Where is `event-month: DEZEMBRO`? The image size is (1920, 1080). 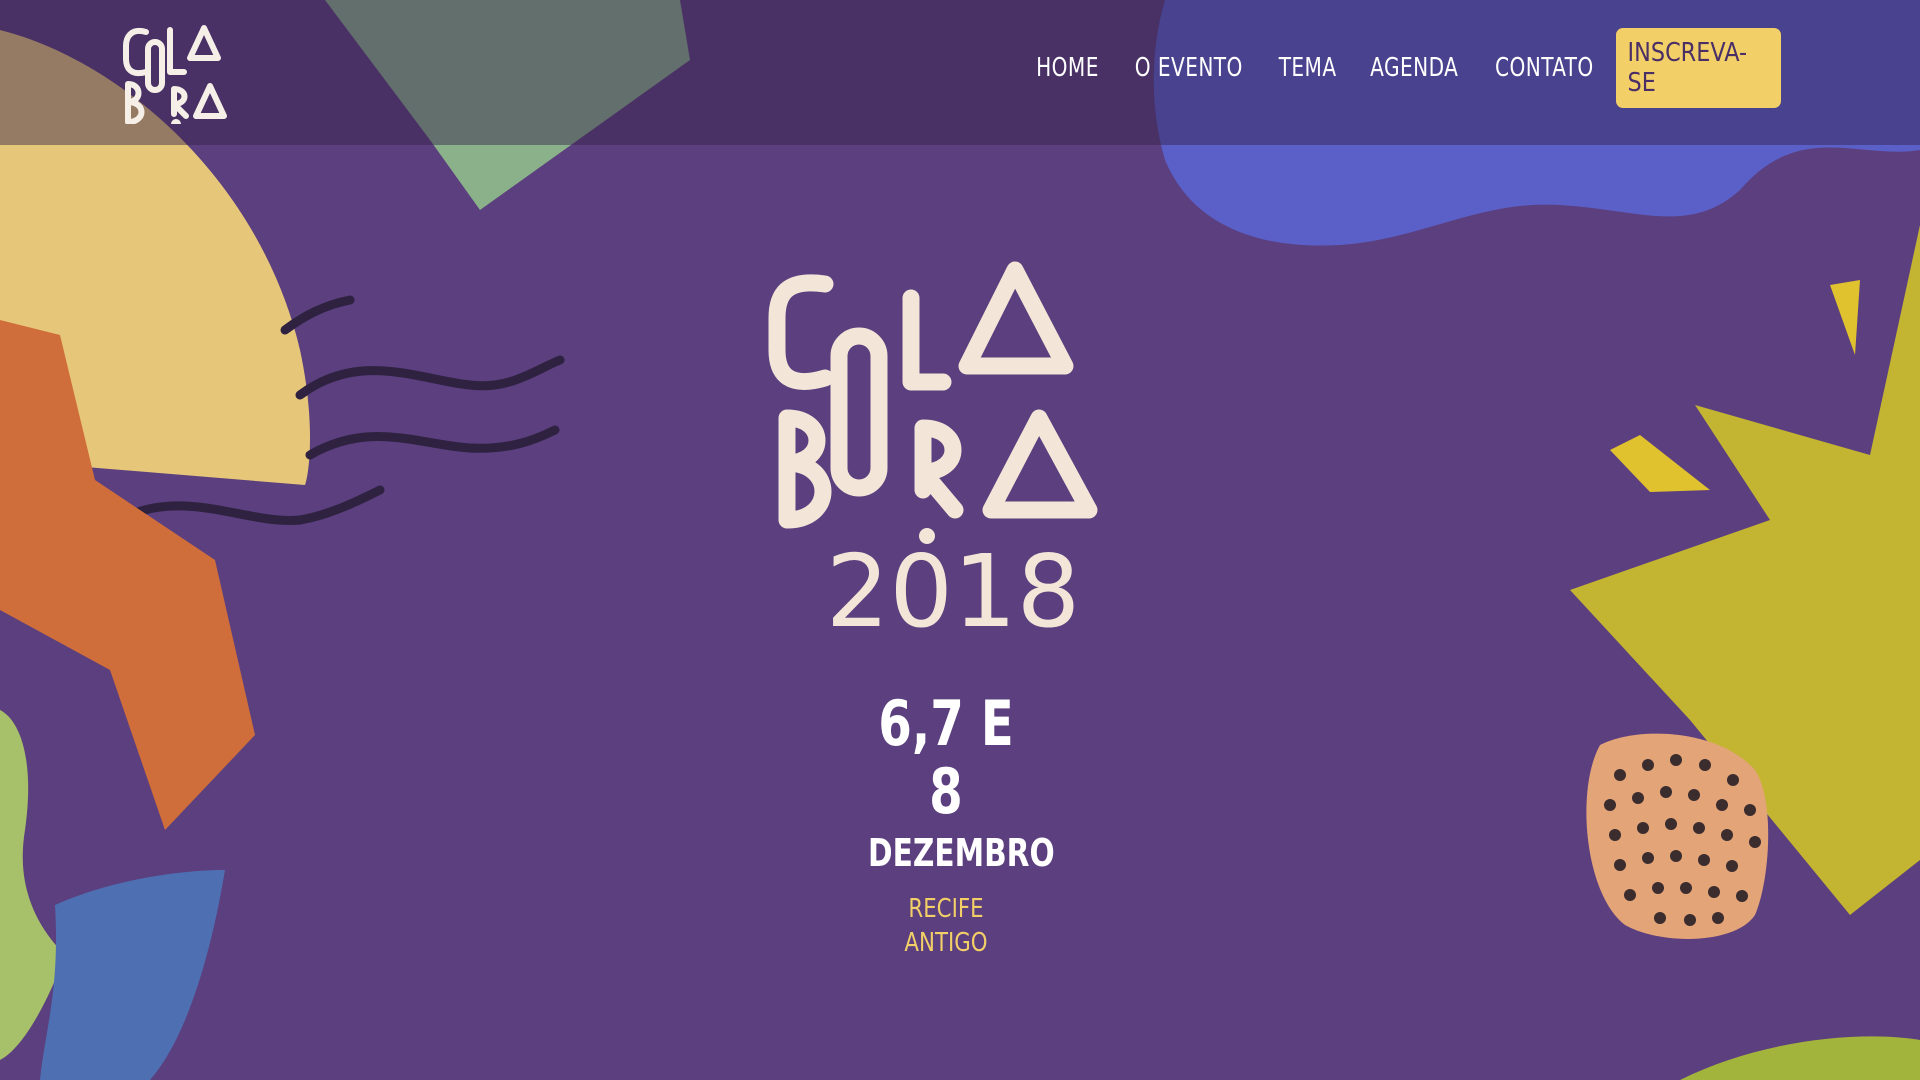 event-month: DEZEMBRO is located at coordinates (961, 853).